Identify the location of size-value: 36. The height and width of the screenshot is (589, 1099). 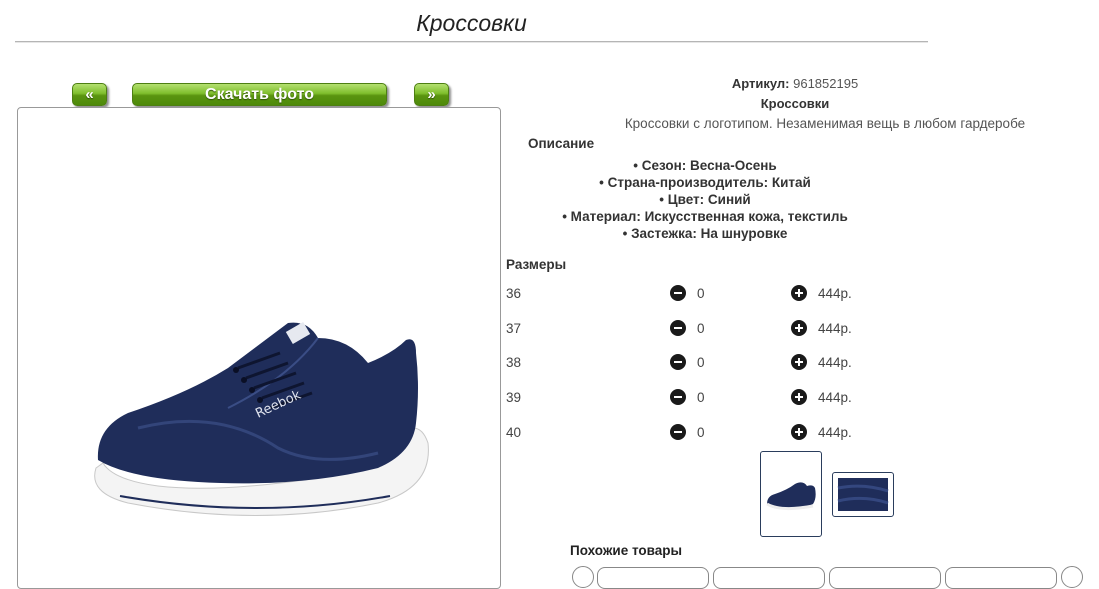
(514, 293).